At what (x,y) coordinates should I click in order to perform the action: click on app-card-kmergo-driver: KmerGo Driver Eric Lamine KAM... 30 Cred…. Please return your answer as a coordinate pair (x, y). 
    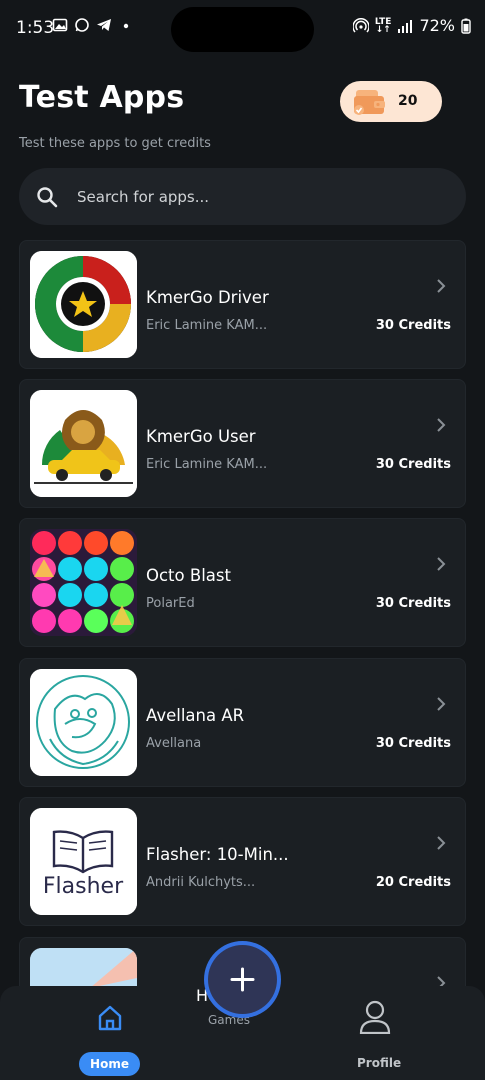
    Looking at the image, I should click on (242, 304).